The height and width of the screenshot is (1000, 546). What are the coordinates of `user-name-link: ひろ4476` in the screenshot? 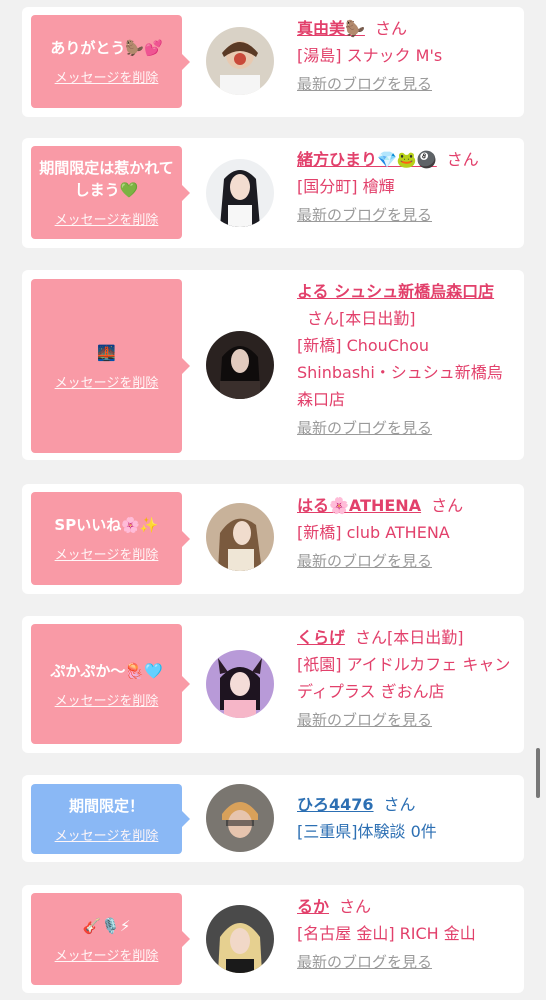 It's located at (335, 804).